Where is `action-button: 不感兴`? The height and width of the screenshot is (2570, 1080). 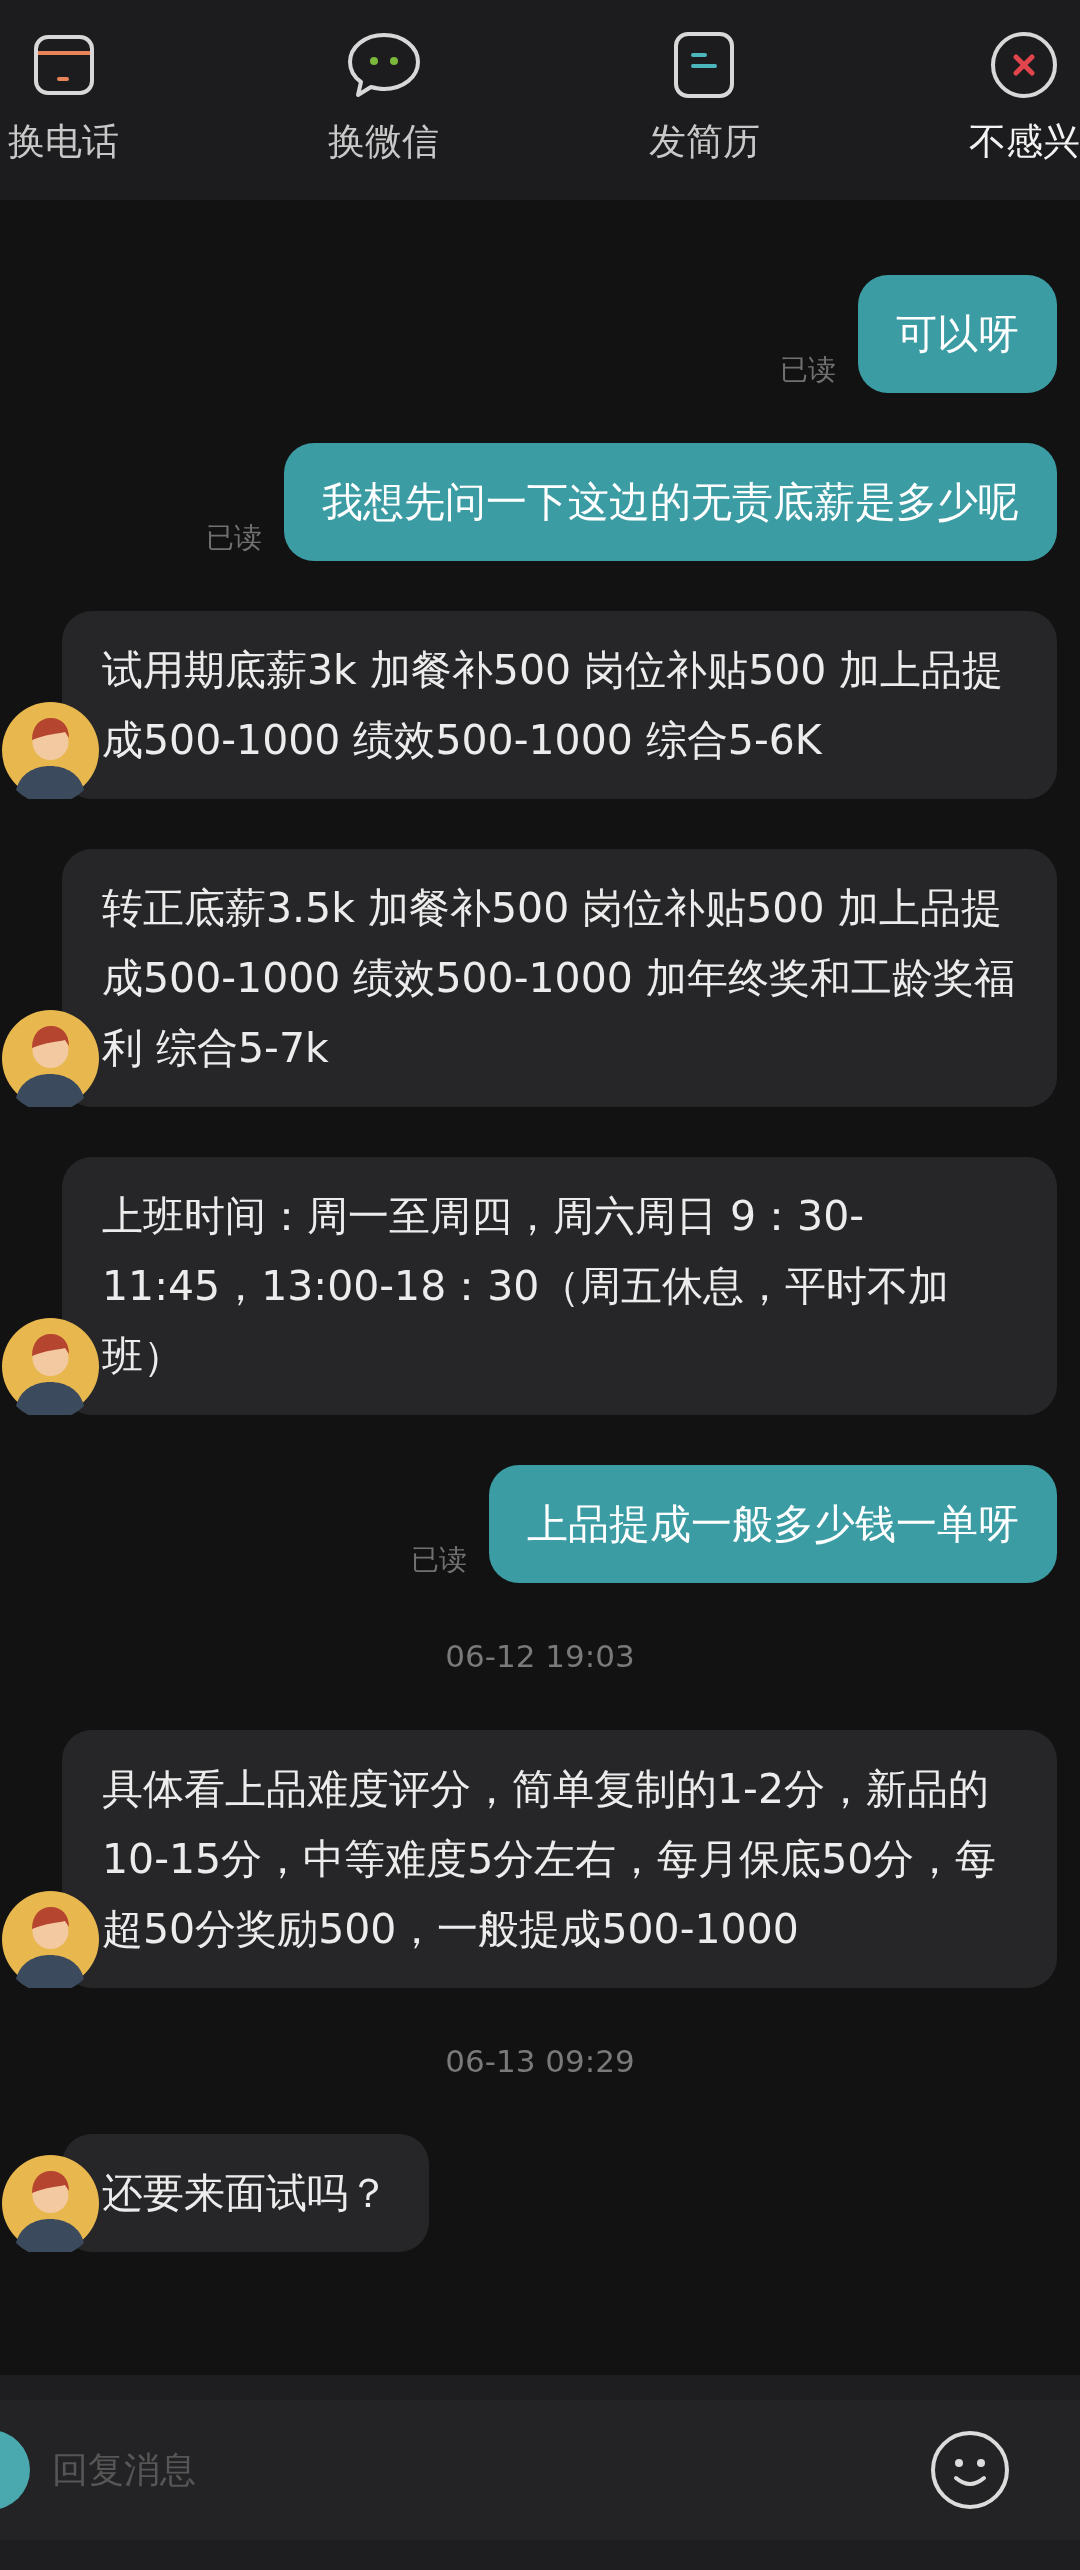
action-button: 不感兴 is located at coordinates (1024, 100).